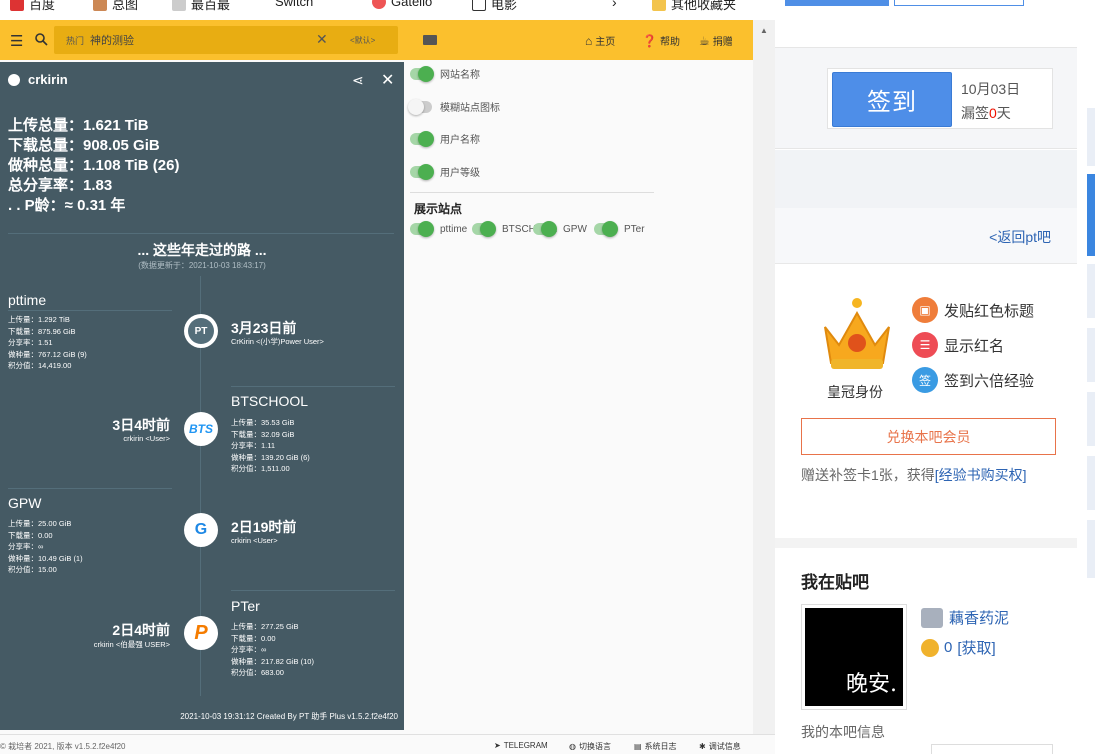  What do you see at coordinates (201, 331) in the screenshot?
I see `pttime-site-icon: PT` at bounding box center [201, 331].